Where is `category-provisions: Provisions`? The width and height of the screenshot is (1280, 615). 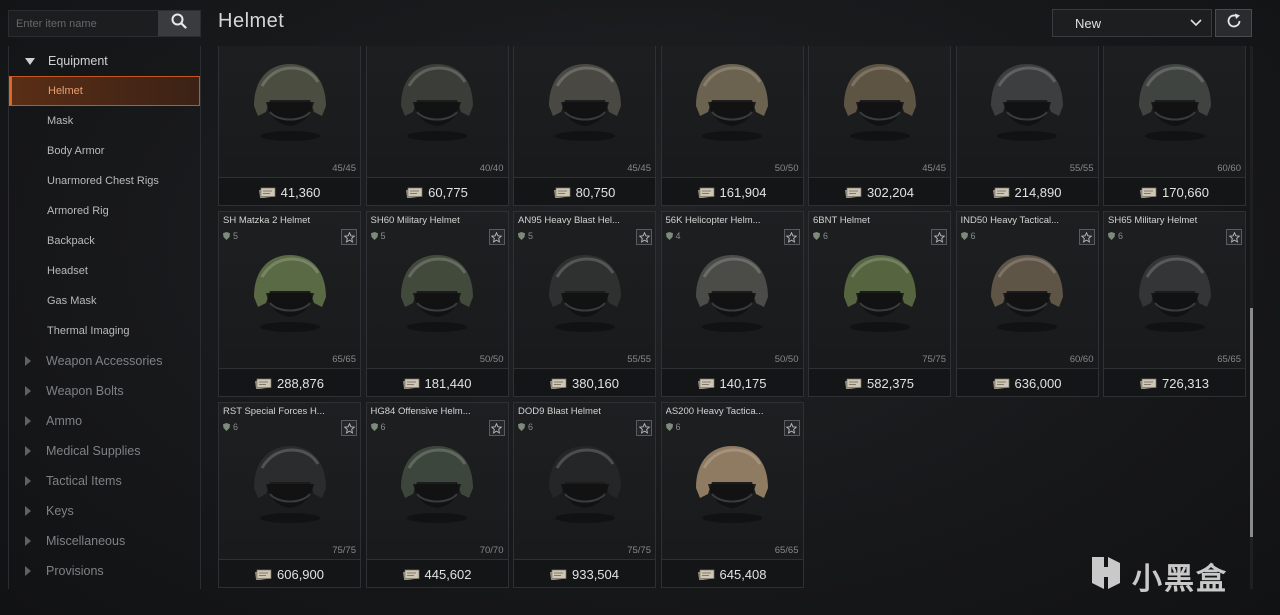 category-provisions: Provisions is located at coordinates (104, 571).